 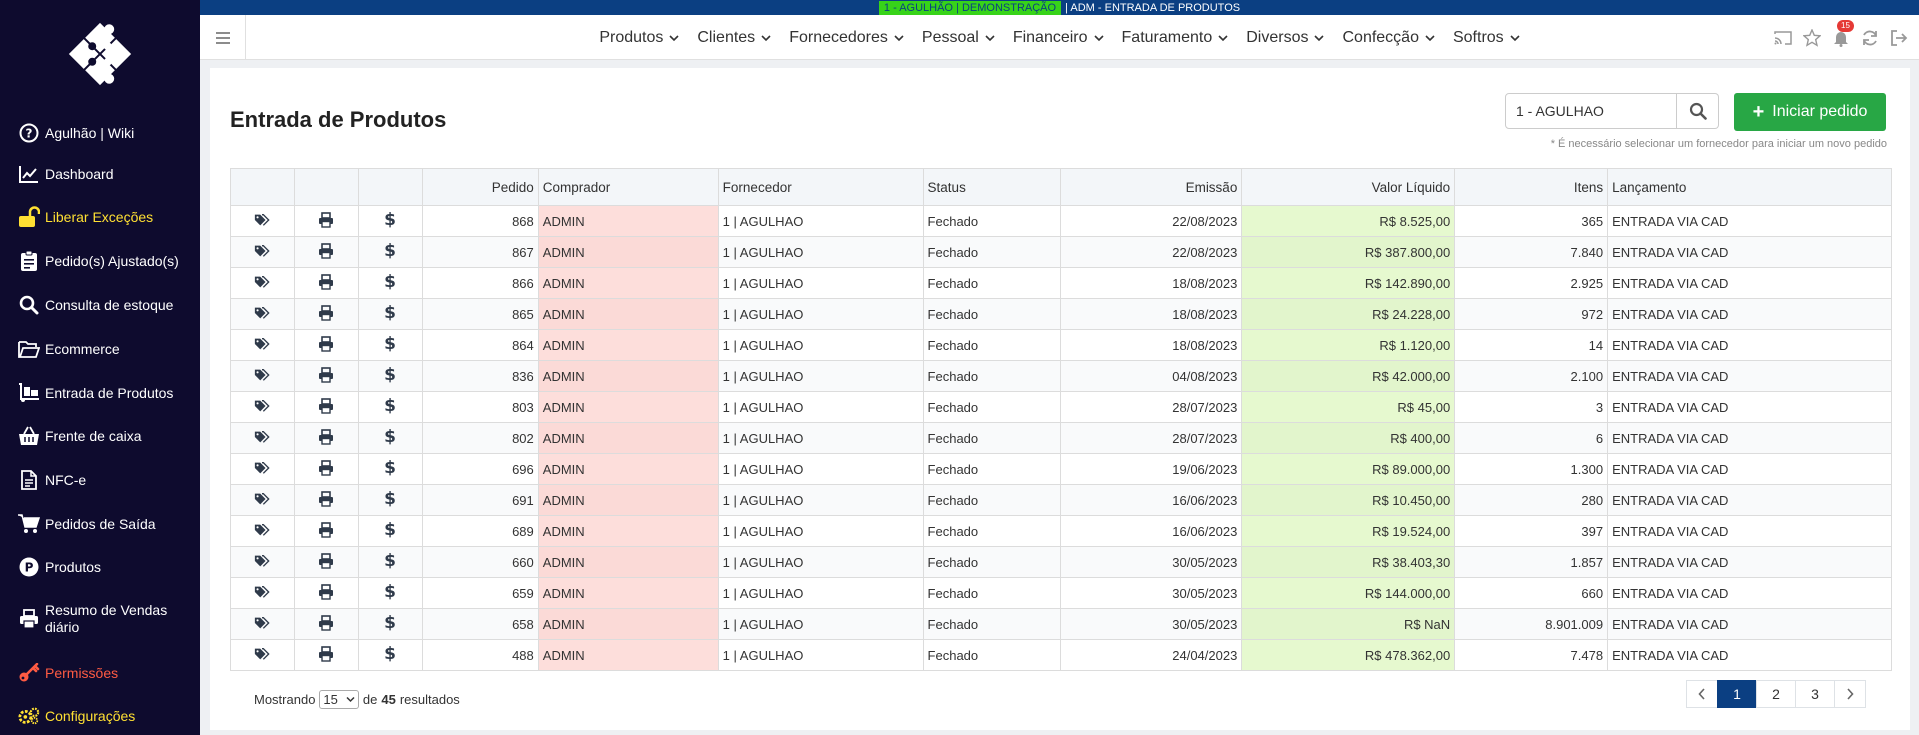 I want to click on supplier-select: 1 - AGULHAO, so click(x=1591, y=111).